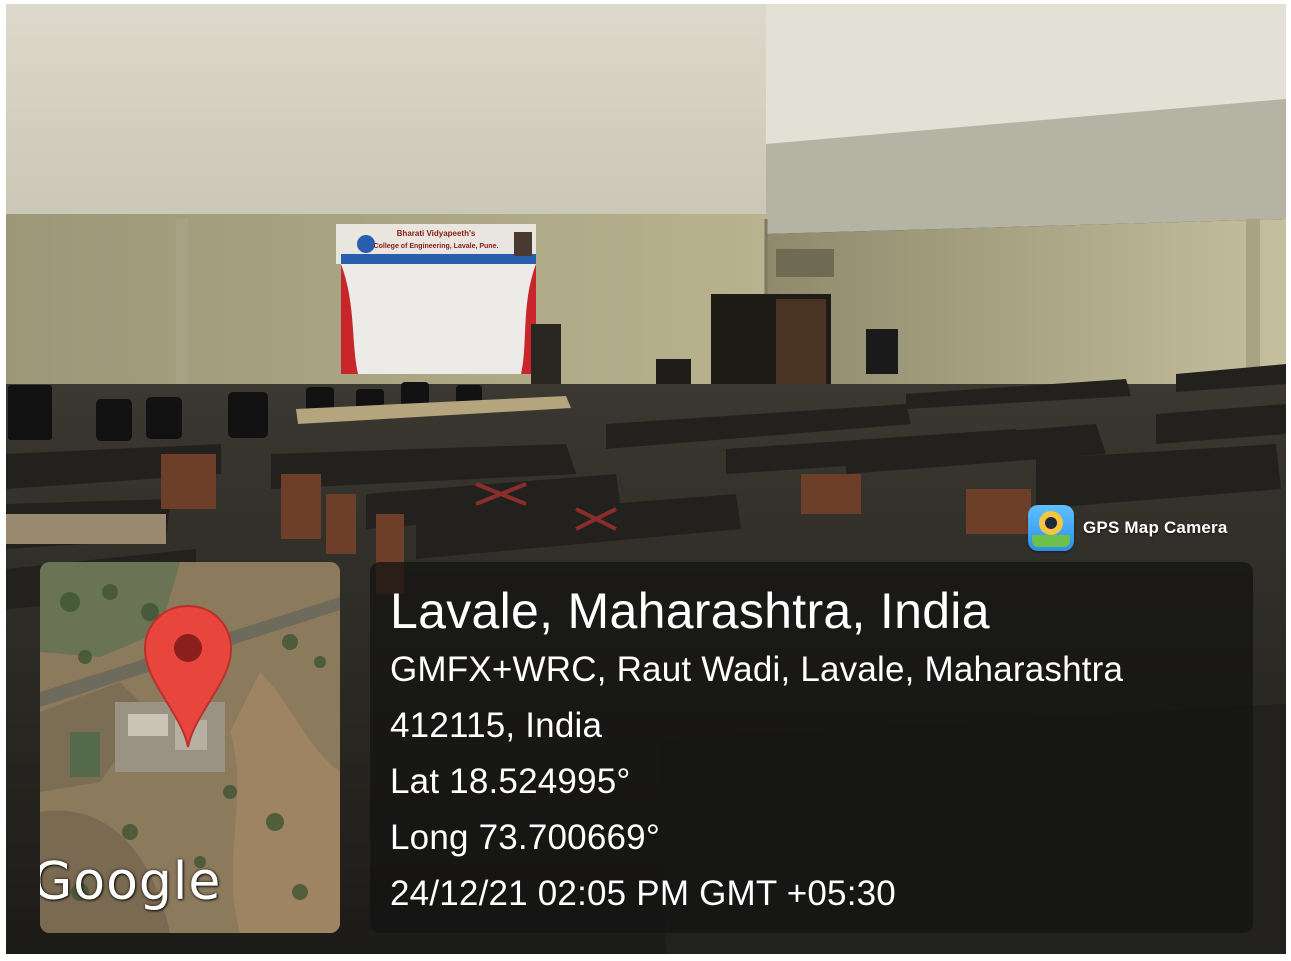 Image resolution: width=1291 pixels, height=961 pixels. I want to click on timestamp: 24/12/21 02:05 PM GMT +05:30, so click(643, 893).